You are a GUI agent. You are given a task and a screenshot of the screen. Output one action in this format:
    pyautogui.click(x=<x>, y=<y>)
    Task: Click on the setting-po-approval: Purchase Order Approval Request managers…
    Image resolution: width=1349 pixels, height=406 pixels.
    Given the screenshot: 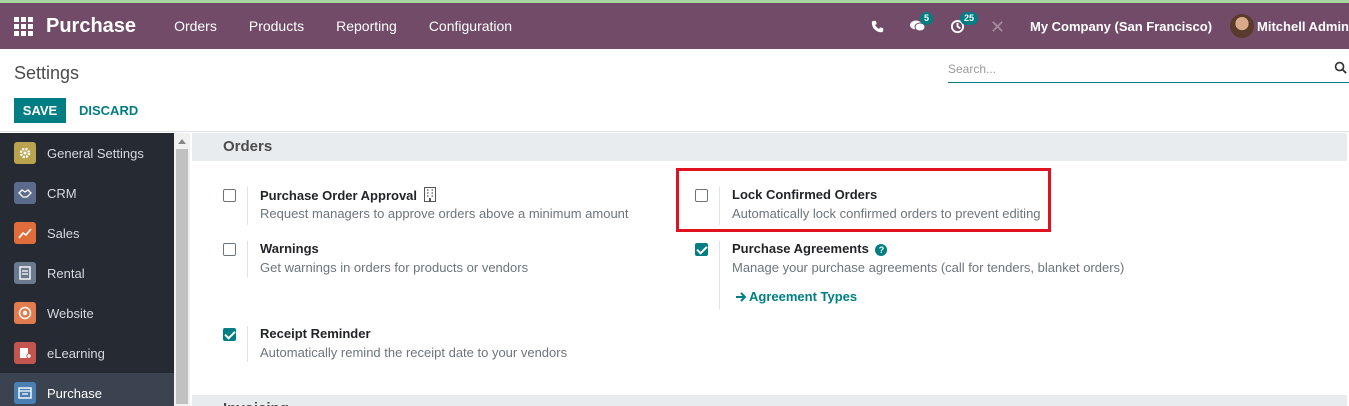 What is the action you would take?
    pyautogui.click(x=433, y=207)
    